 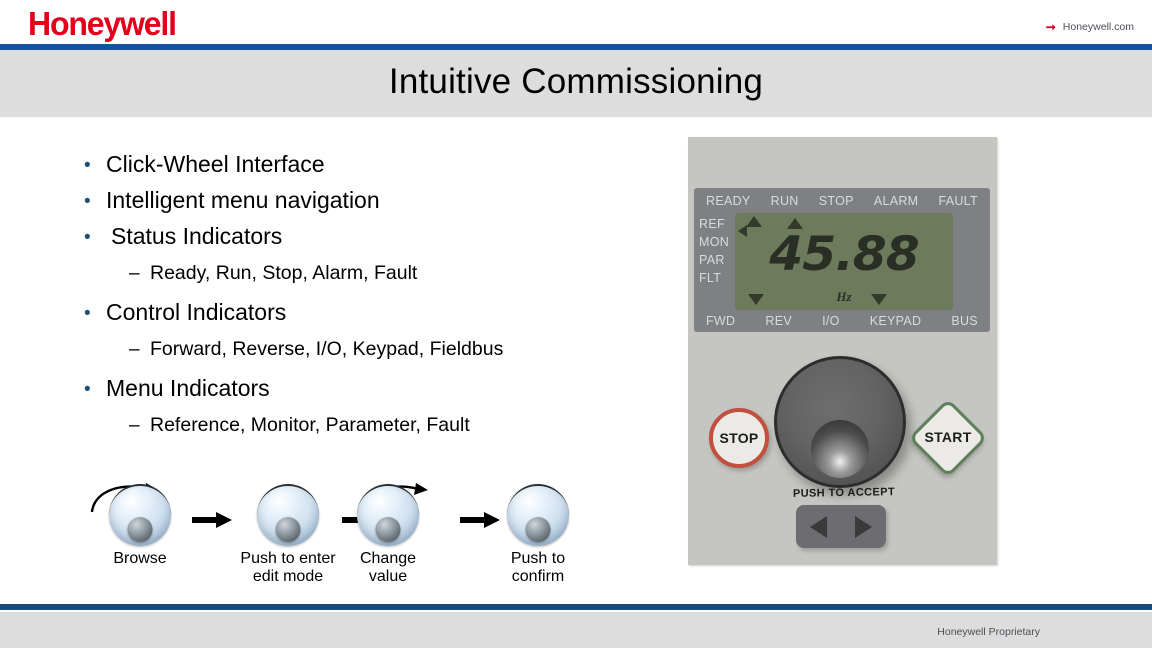 I want to click on menu-indicator-ref: REF, so click(x=712, y=224).